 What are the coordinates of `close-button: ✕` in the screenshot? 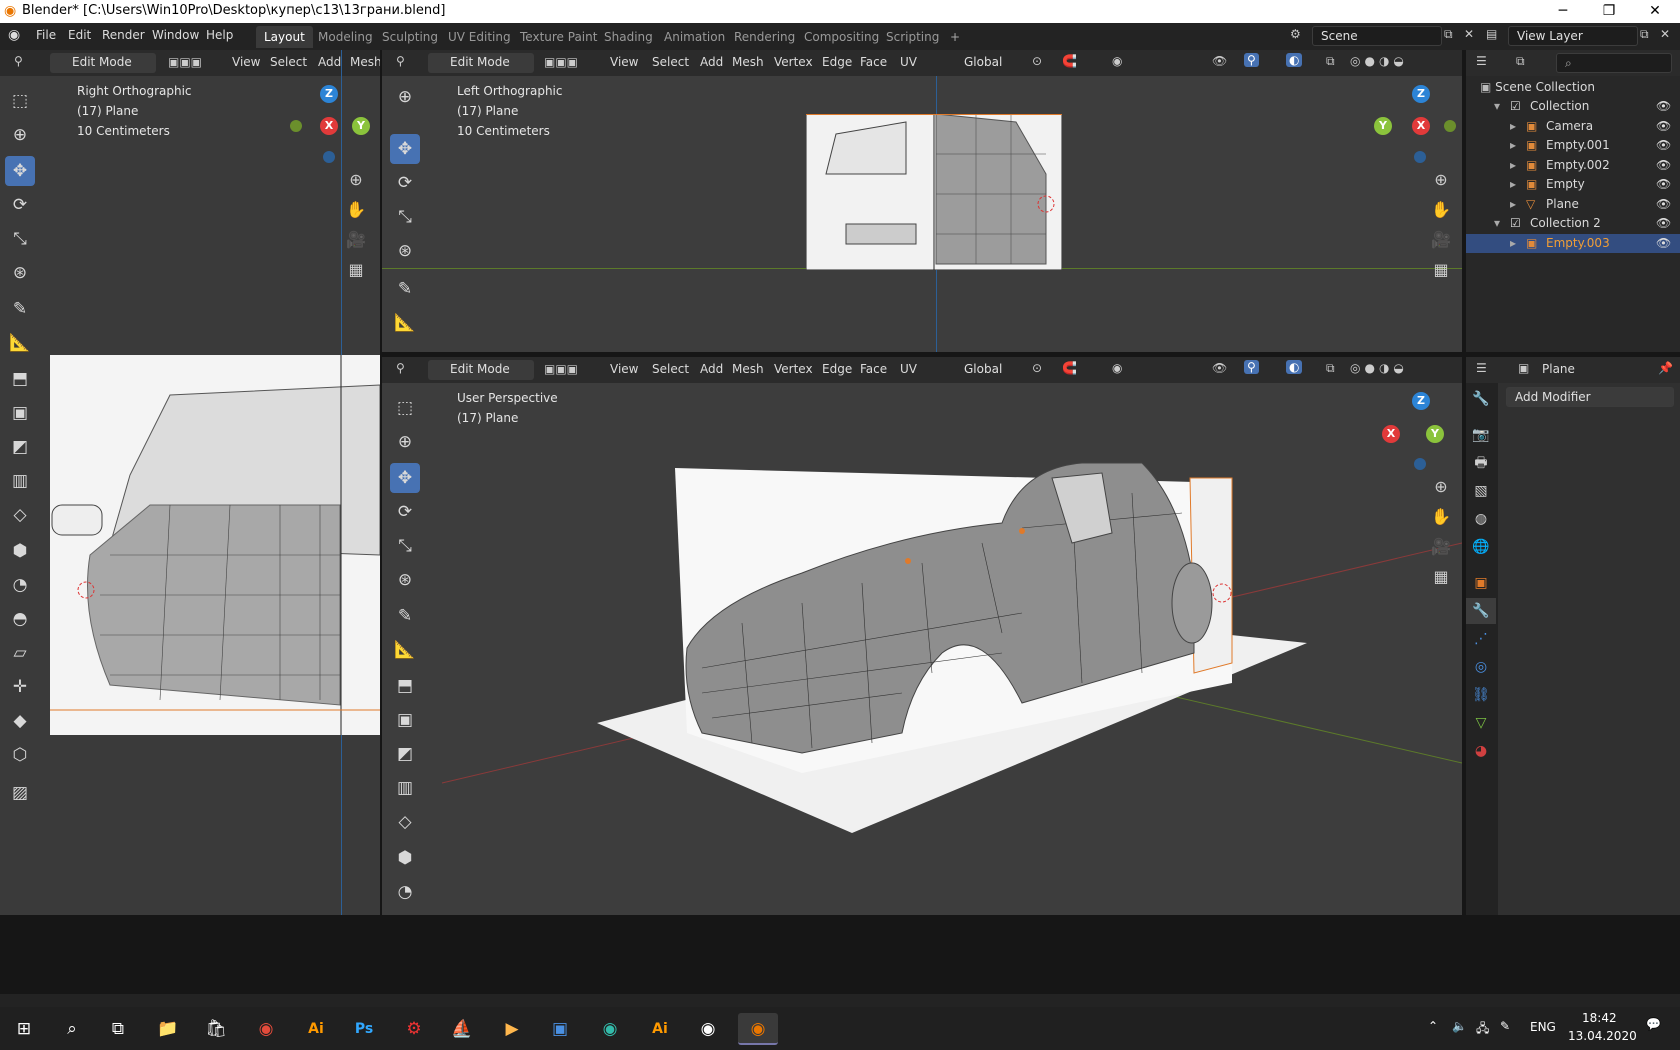 It's located at (1655, 11).